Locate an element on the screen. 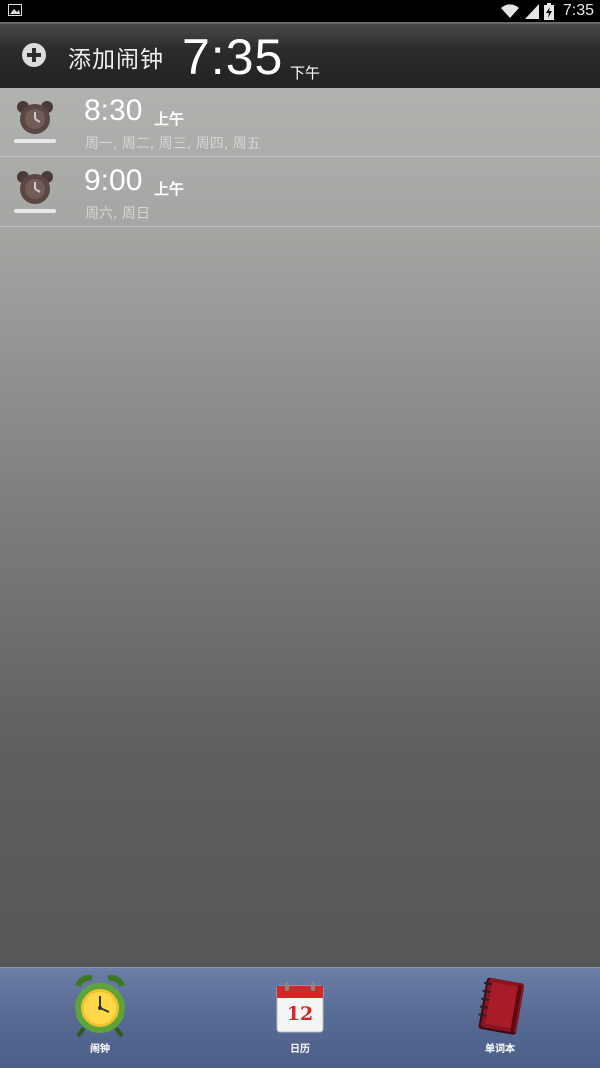 The width and height of the screenshot is (600, 1068). calendar-icon: 12 is located at coordinates (300, 1007).